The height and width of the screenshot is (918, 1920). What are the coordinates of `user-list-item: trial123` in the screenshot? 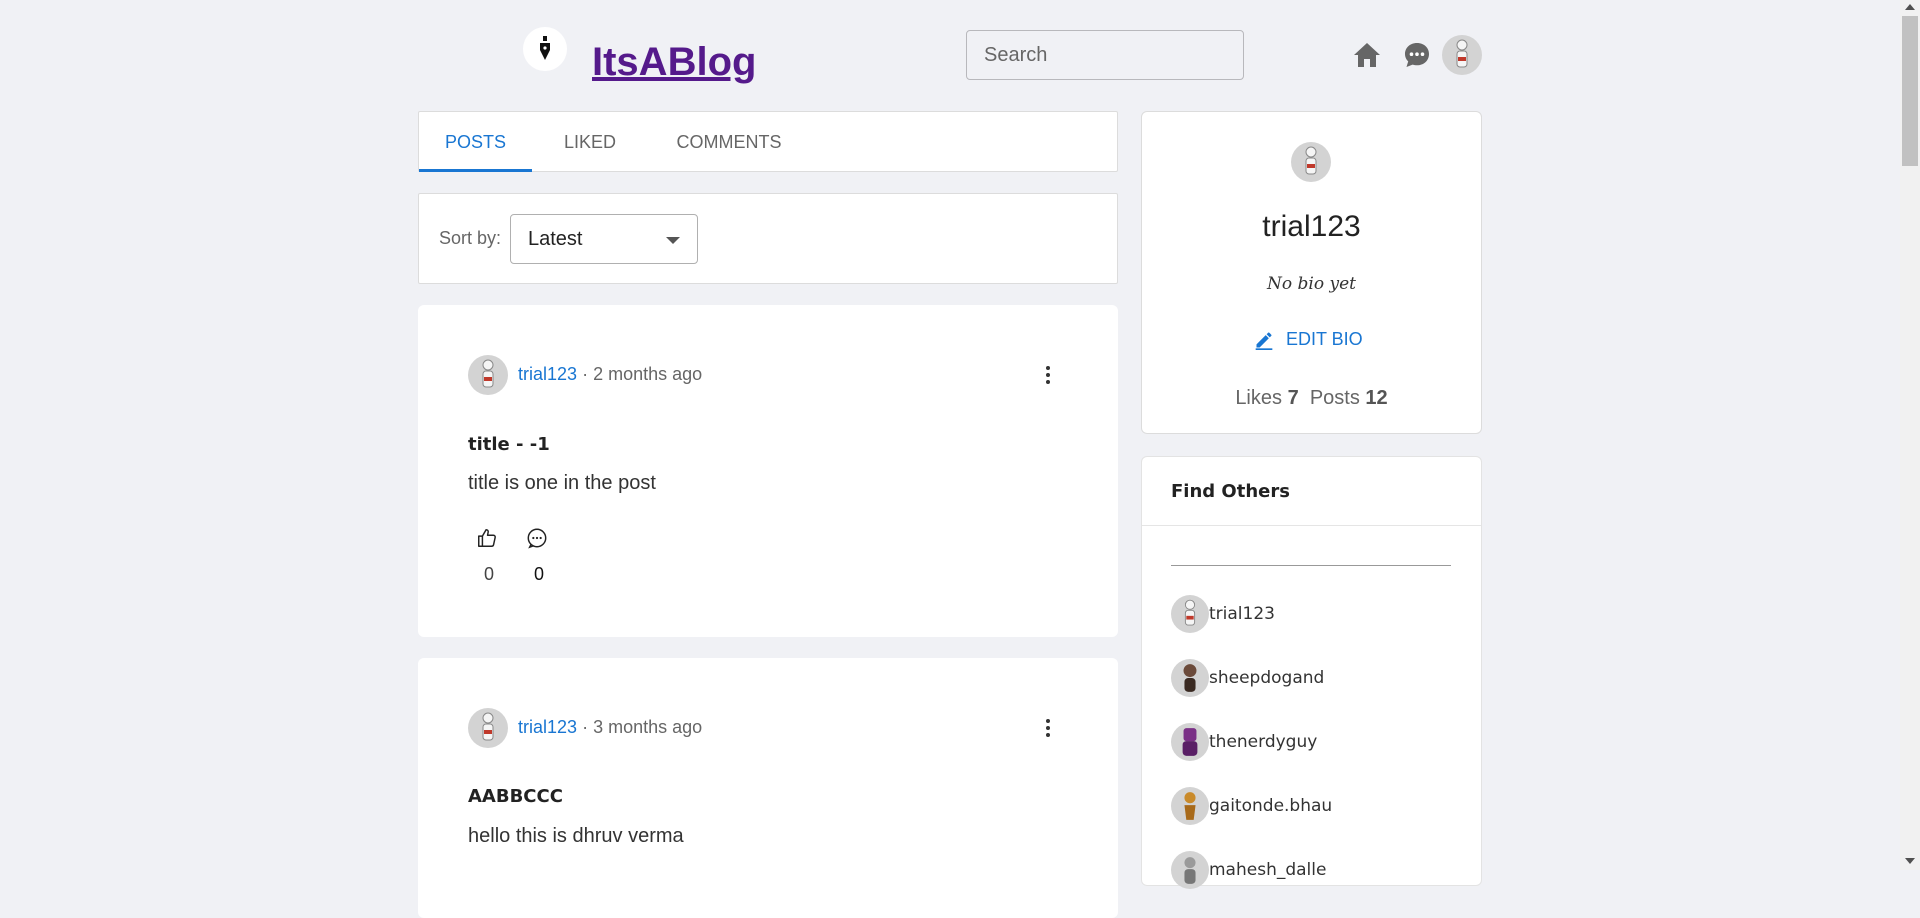 It's located at (1223, 614).